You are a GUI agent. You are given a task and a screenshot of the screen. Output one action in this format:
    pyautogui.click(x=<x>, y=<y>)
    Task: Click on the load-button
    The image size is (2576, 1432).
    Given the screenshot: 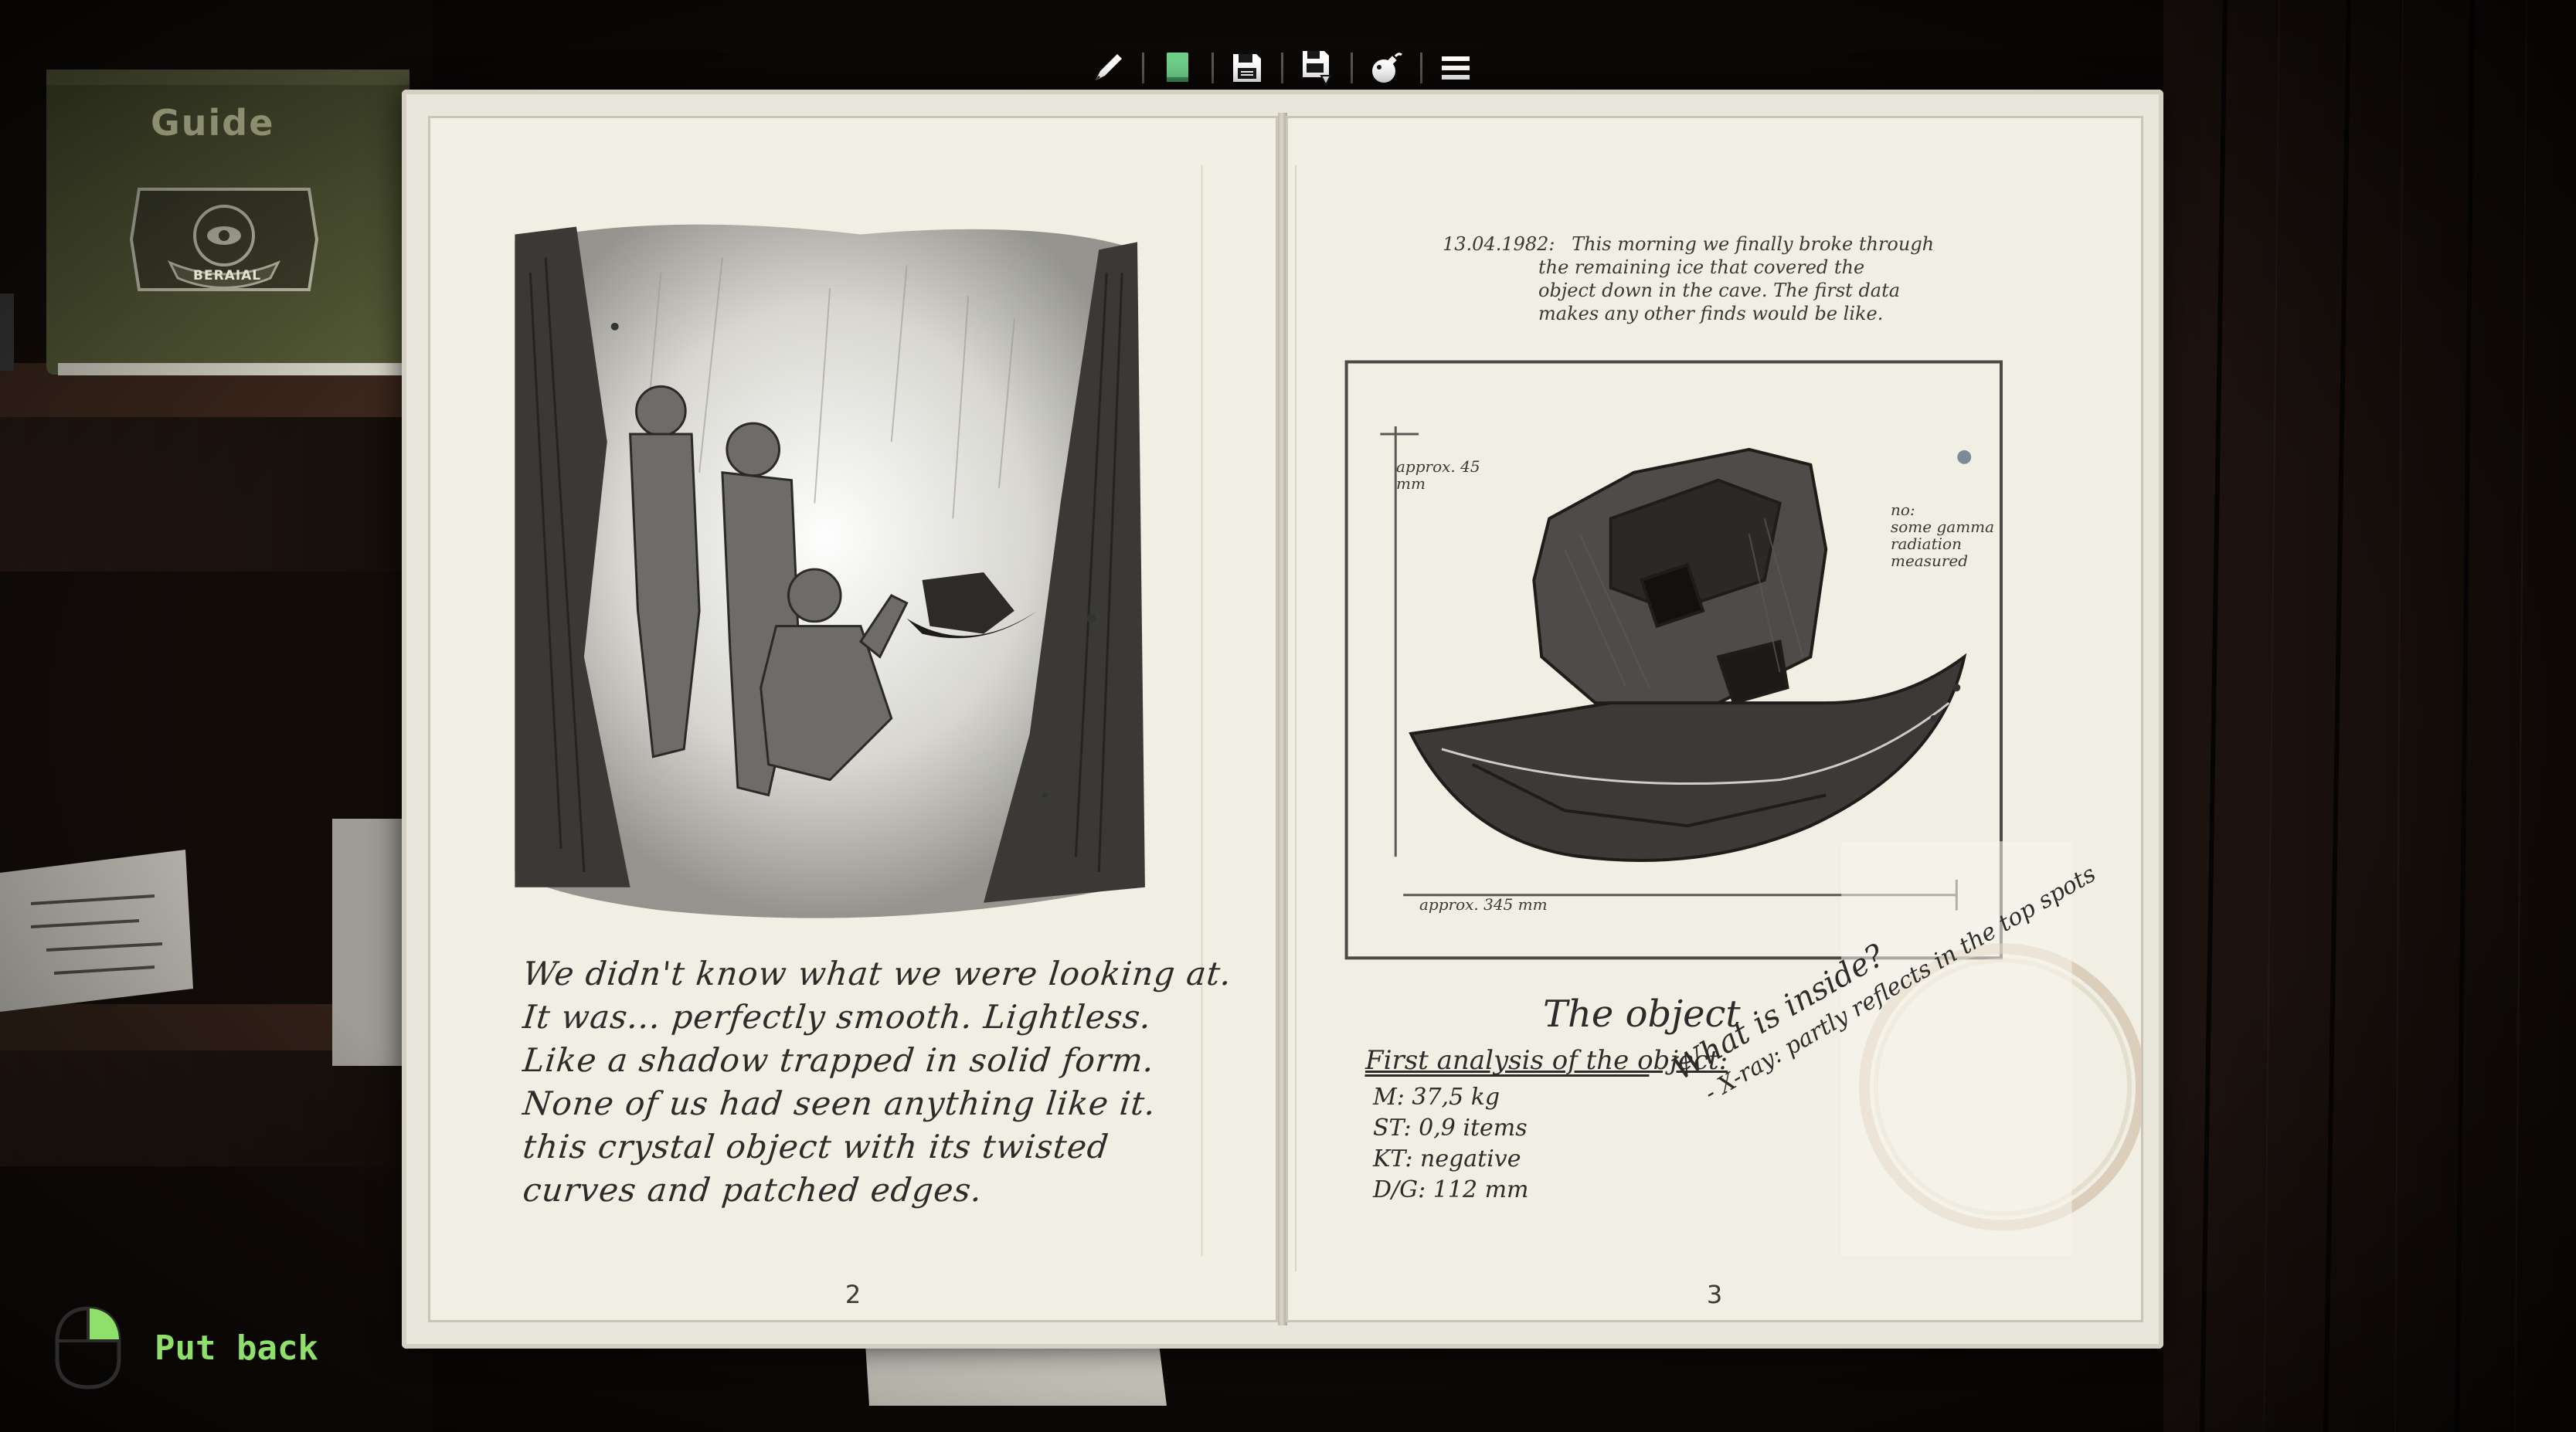 What is the action you would take?
    pyautogui.click(x=1316, y=68)
    